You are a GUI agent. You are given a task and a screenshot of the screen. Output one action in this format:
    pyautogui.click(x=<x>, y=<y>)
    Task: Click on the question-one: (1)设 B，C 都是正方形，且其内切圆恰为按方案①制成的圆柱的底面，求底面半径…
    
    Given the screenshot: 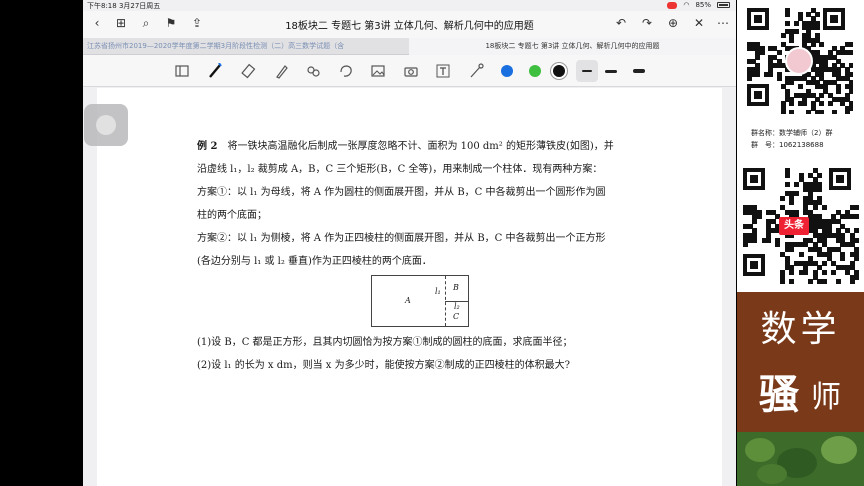 What is the action you would take?
    pyautogui.click(x=385, y=342)
    